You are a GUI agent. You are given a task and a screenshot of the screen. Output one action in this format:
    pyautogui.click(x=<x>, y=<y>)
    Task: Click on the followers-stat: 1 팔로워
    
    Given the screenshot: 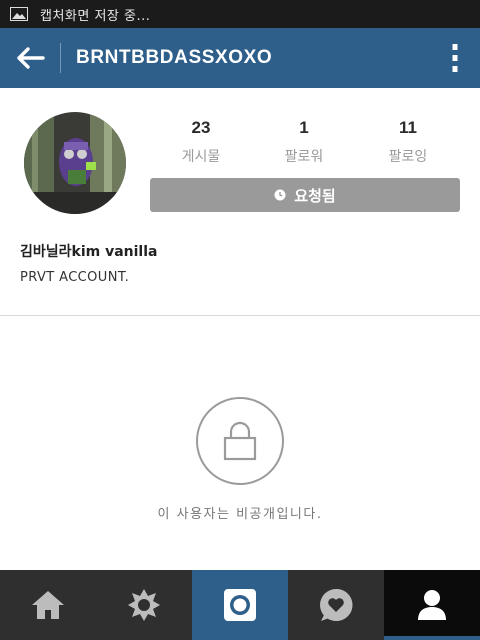 What is the action you would take?
    pyautogui.click(x=304, y=142)
    